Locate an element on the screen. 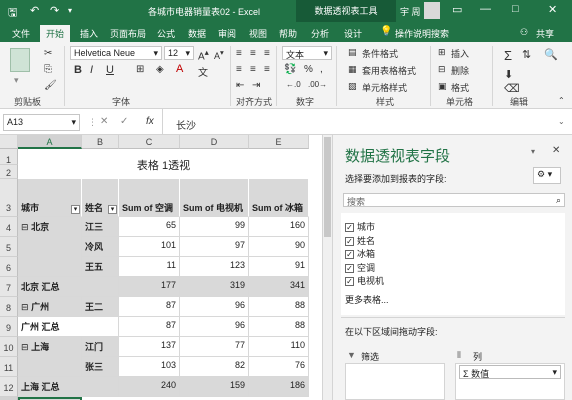  value-cell: 77 is located at coordinates (214, 347).